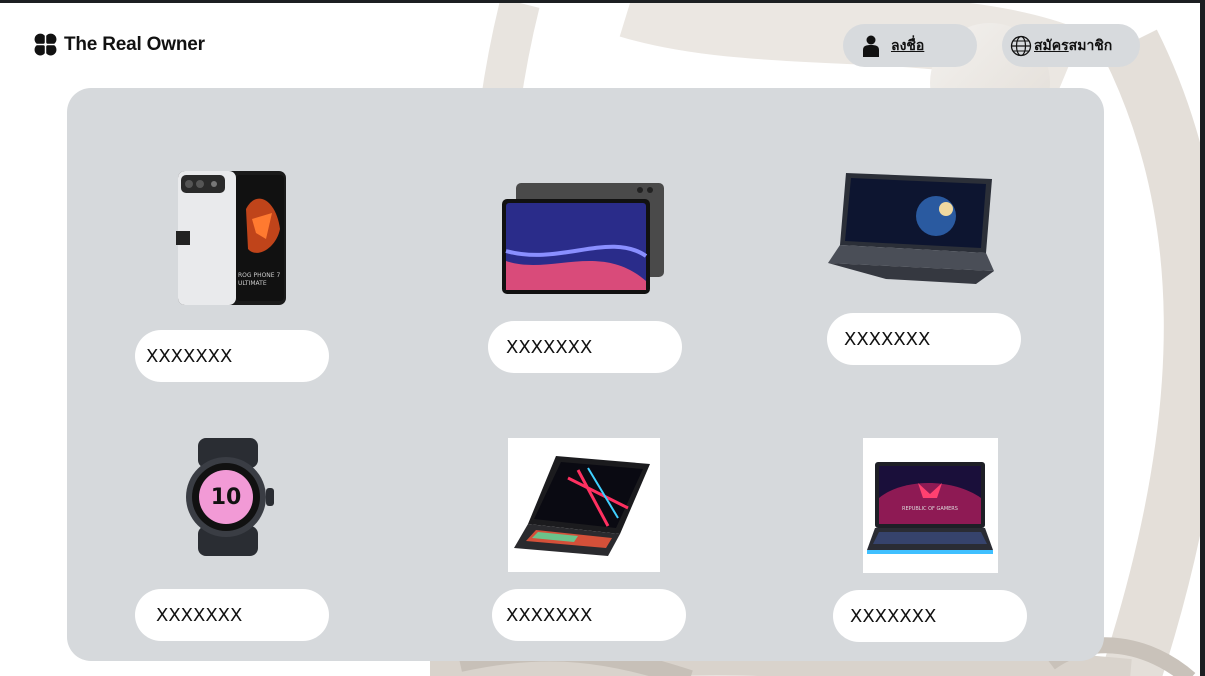 The height and width of the screenshot is (676, 1205). Describe the element at coordinates (1090, 45) in the screenshot. I see `register-label-rest: สมาชิก` at that location.